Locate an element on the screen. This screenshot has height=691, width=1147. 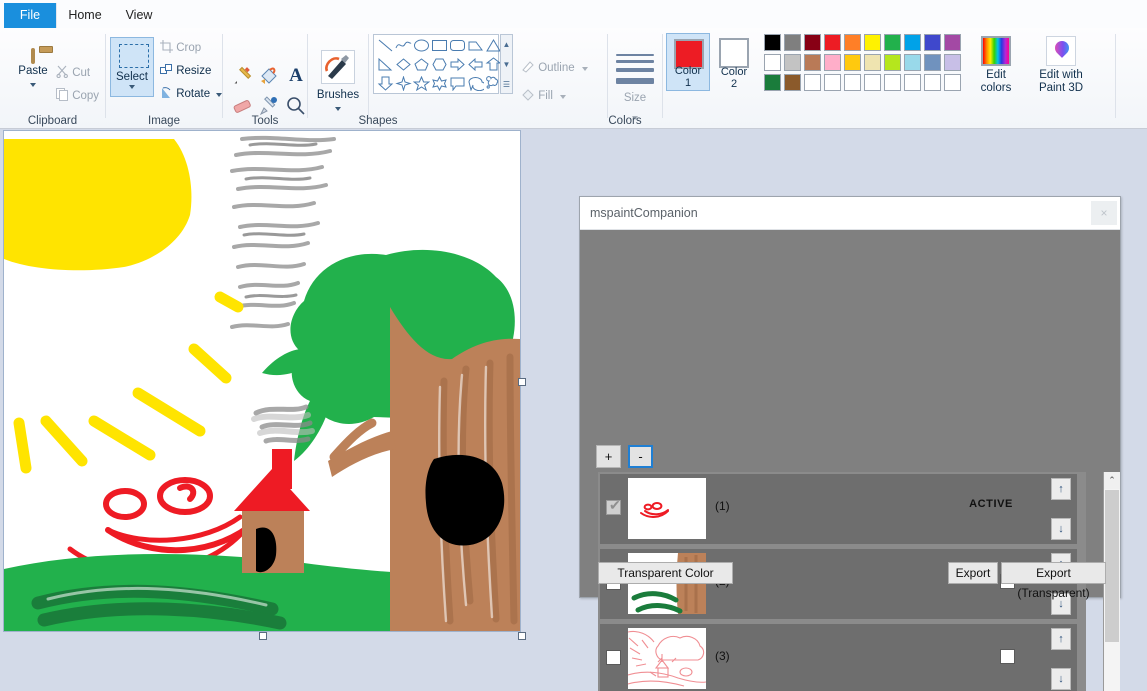
color-swatch-r2c9 is located at coordinates (932, 62).